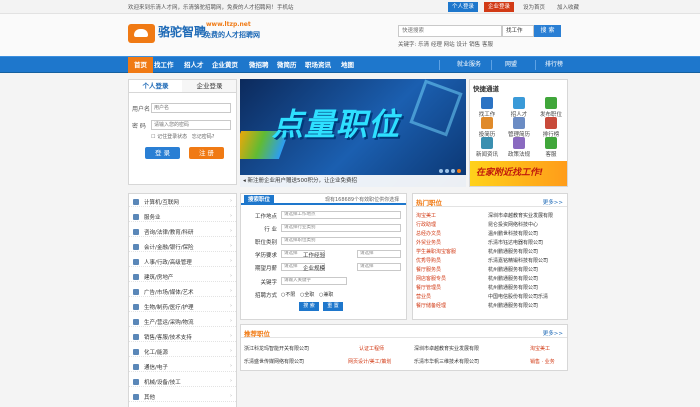 The height and width of the screenshot is (407, 700). I want to click on company-name: 乐清市钰达电器有限公司, so click(515, 242).